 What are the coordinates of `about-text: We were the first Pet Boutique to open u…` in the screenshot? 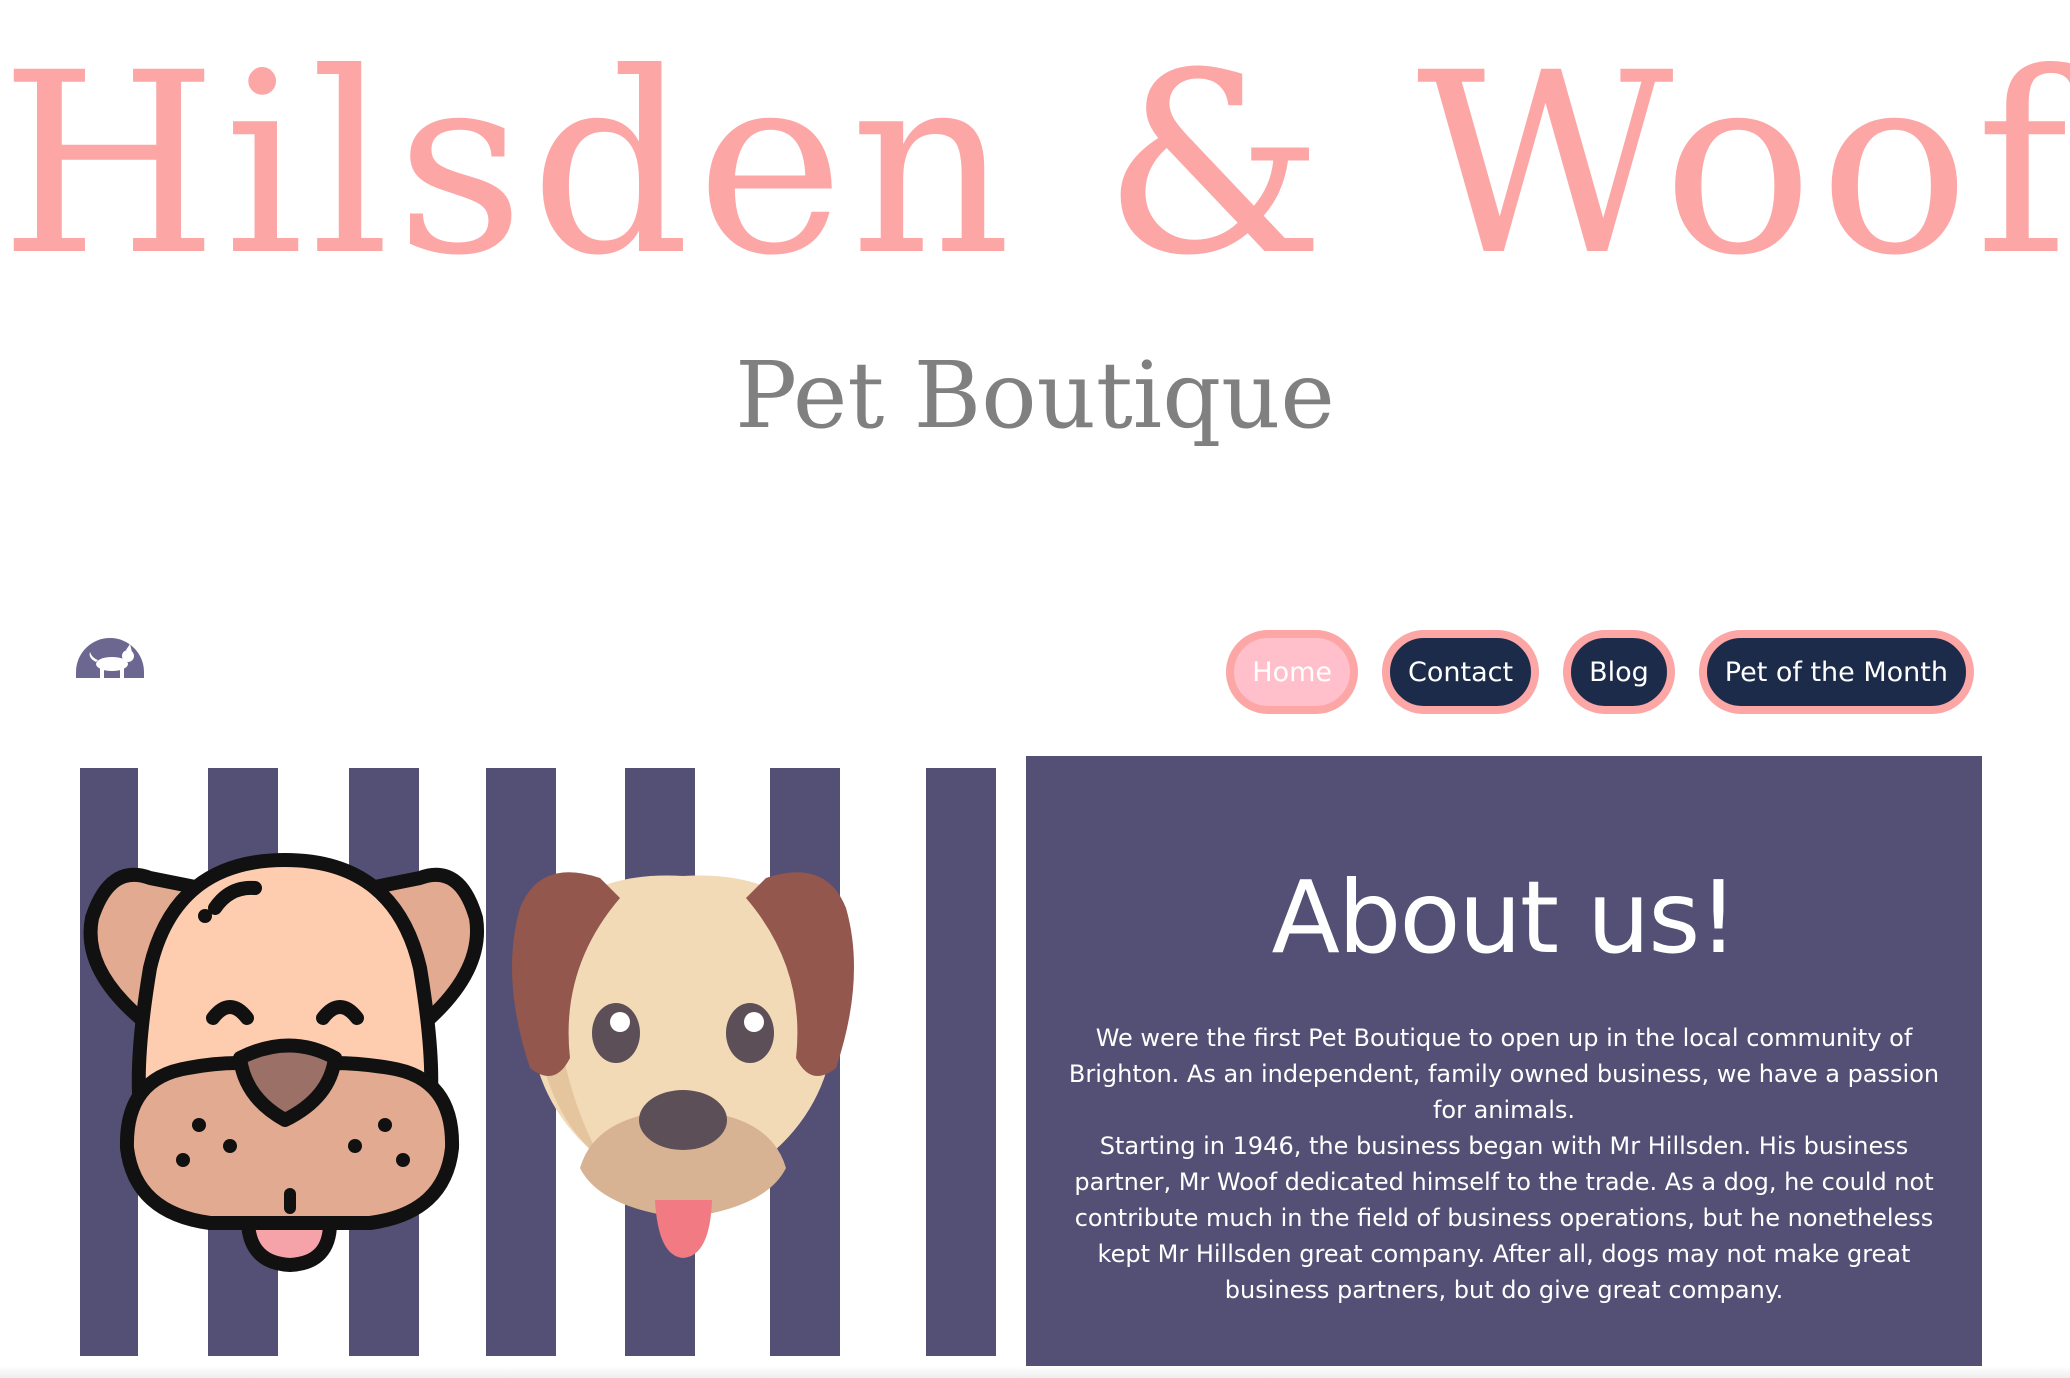 It's located at (1504, 1164).